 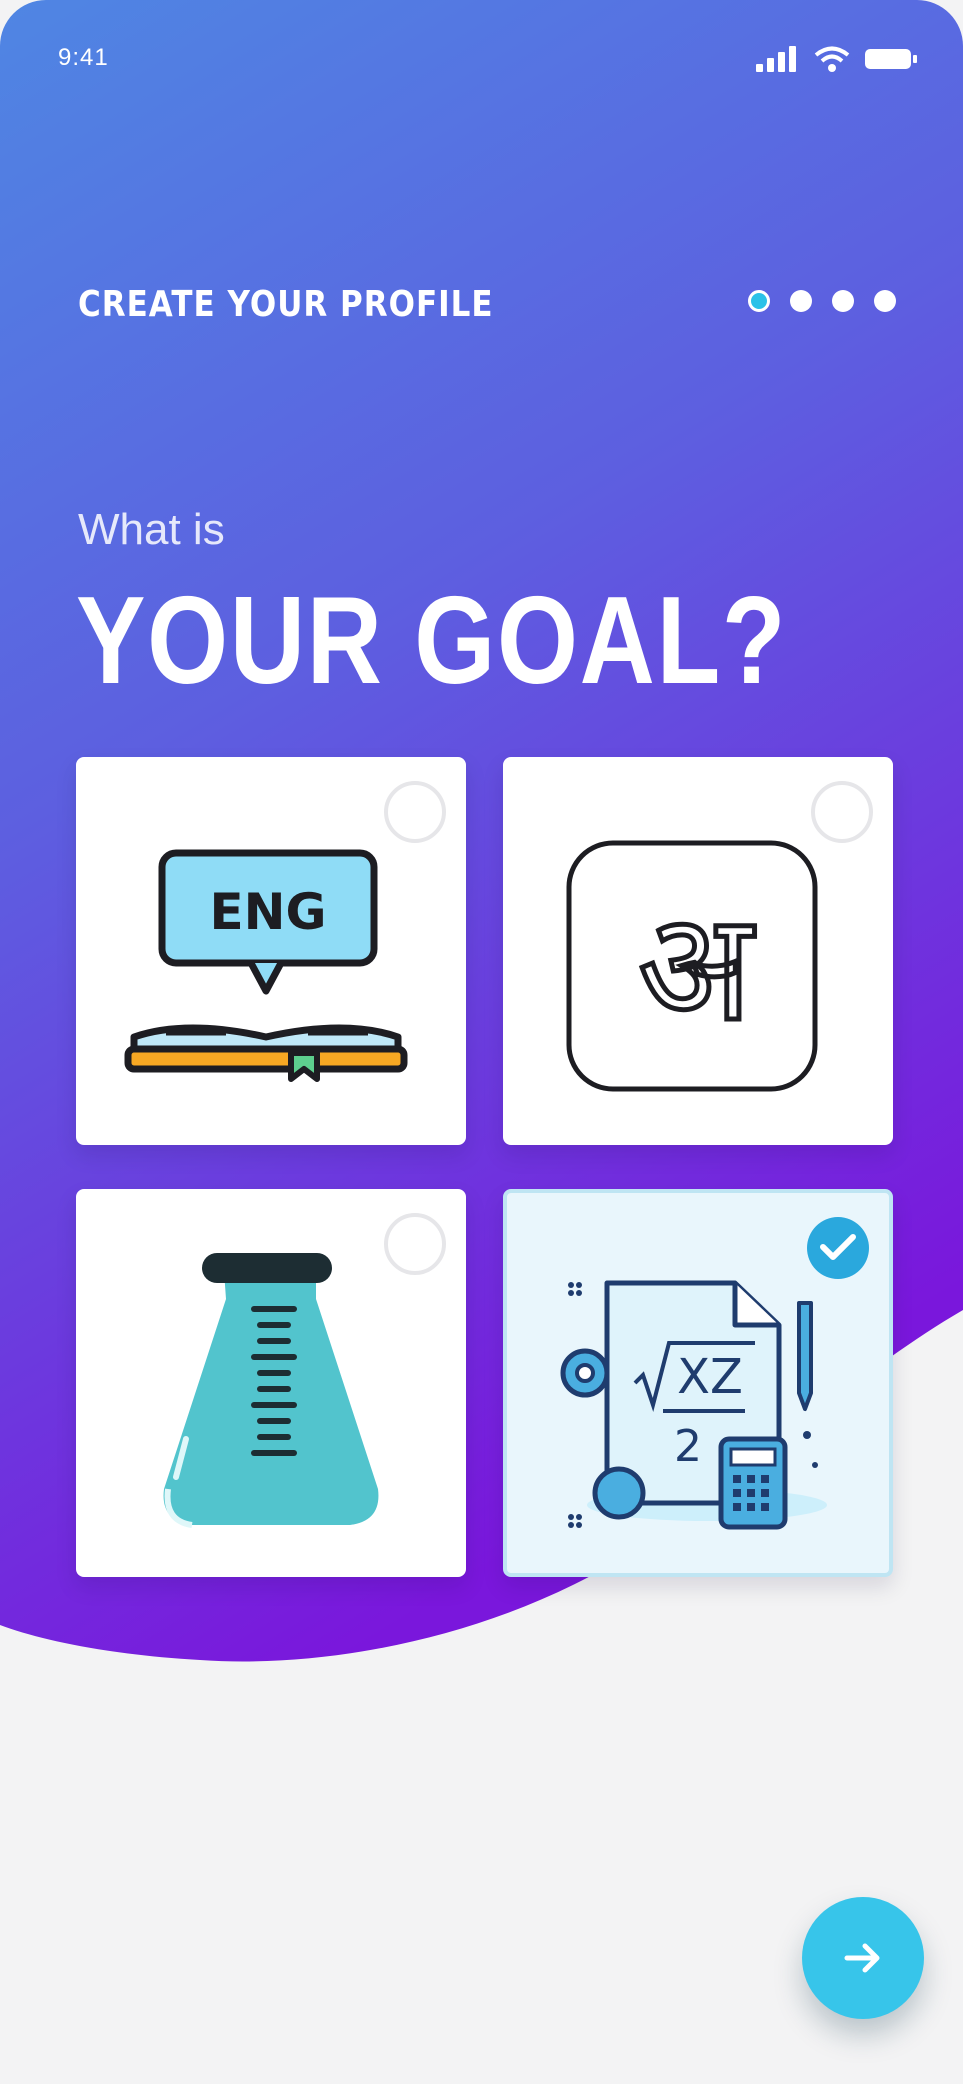 What do you see at coordinates (710, 1377) in the screenshot?
I see `svg-text: XZ` at bounding box center [710, 1377].